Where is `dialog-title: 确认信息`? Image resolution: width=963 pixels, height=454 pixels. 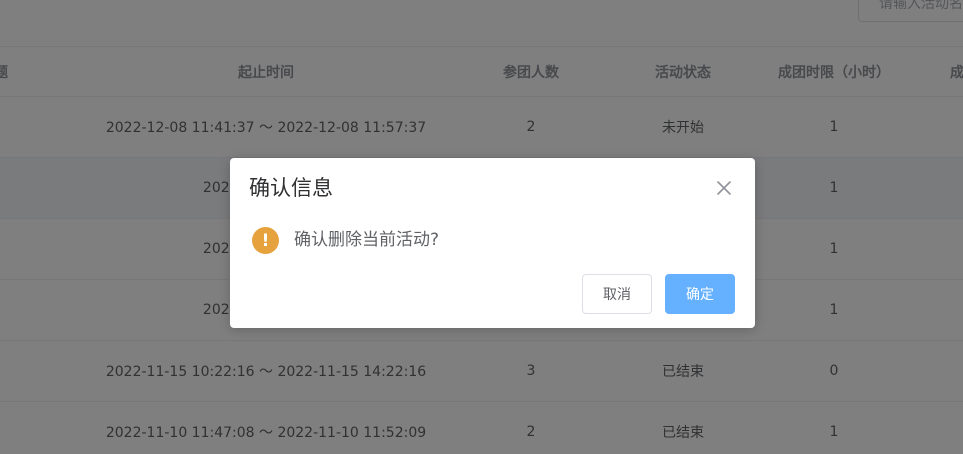 dialog-title: 确认信息 is located at coordinates (291, 188).